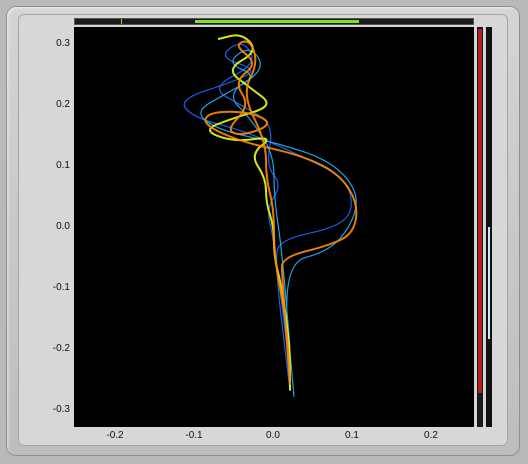  What do you see at coordinates (121, 21) in the screenshot?
I see `scroll-position-marker` at bounding box center [121, 21].